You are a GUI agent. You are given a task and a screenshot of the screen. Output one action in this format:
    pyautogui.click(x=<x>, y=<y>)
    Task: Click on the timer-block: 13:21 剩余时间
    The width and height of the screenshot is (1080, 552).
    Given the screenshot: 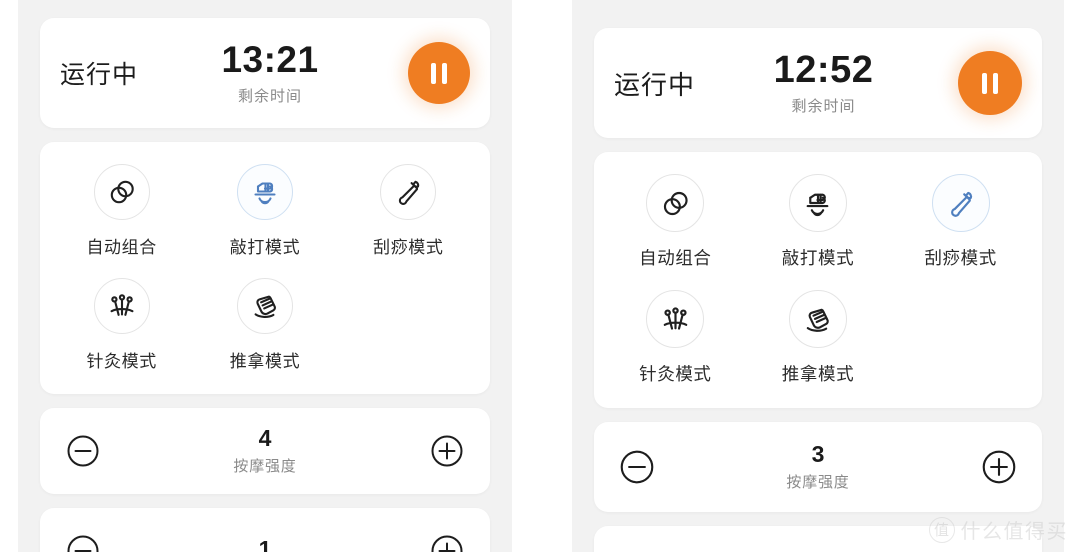 What is the action you would take?
    pyautogui.click(x=273, y=72)
    